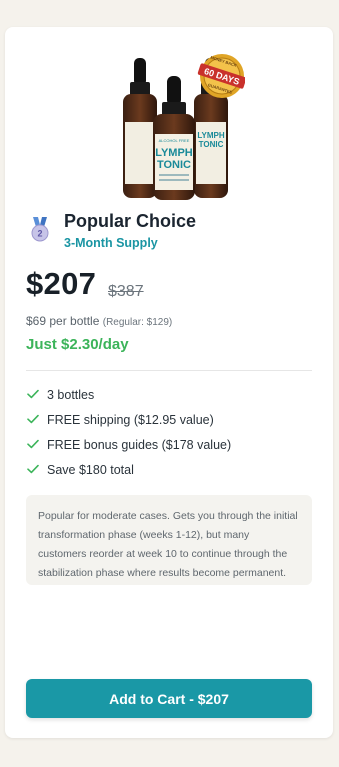 This screenshot has height=767, width=339. I want to click on feature-item: 3 bottles, so click(171, 399).